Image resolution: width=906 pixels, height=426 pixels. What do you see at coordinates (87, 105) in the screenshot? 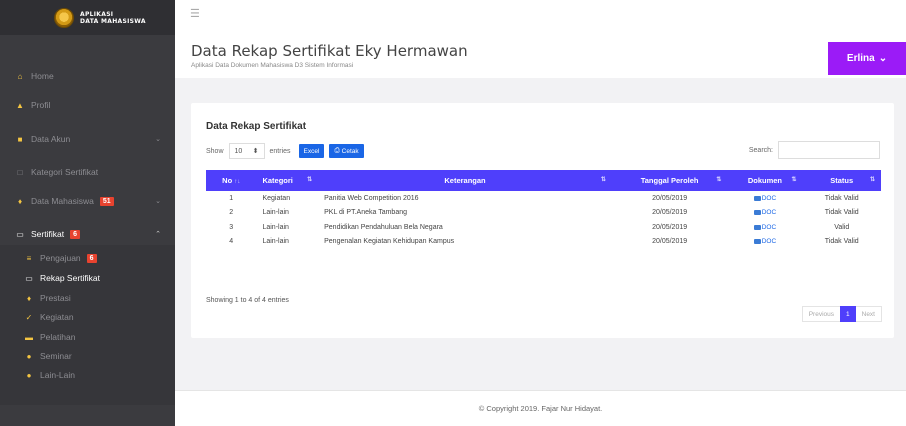
I see `sidebar-item-profil: ▲ Profil` at bounding box center [87, 105].